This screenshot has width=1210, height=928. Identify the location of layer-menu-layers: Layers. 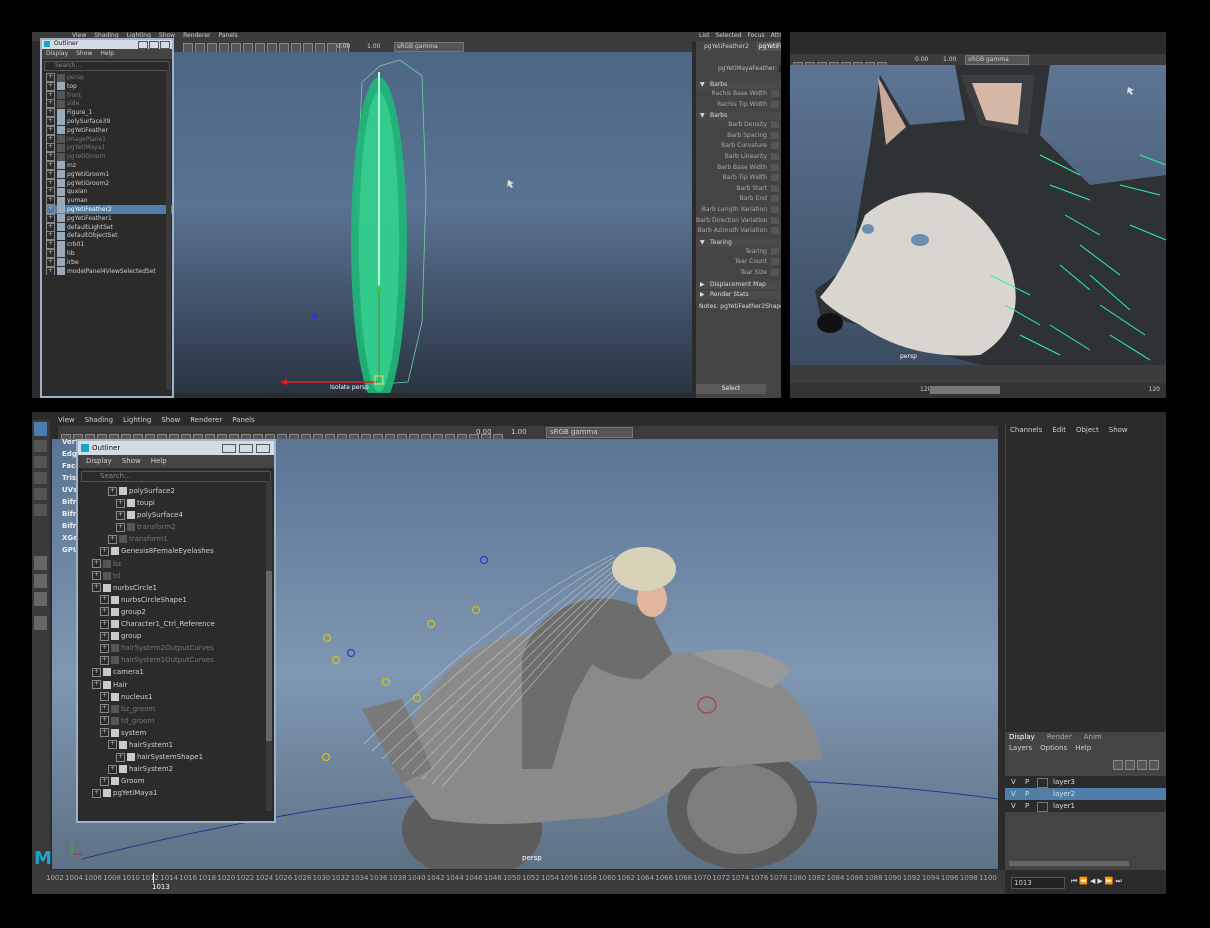
(1020, 748).